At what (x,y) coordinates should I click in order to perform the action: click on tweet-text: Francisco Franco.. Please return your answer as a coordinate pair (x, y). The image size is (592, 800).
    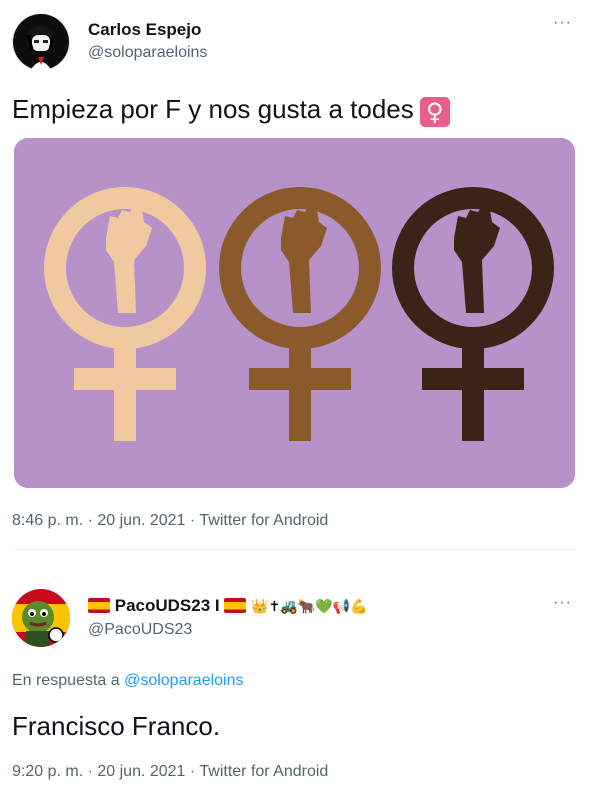
    Looking at the image, I should click on (116, 726).